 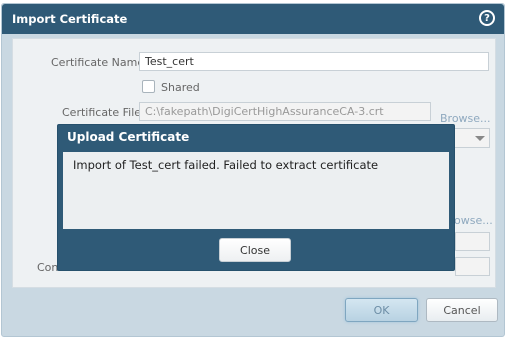 I want to click on shared-label: Shared, so click(x=180, y=87).